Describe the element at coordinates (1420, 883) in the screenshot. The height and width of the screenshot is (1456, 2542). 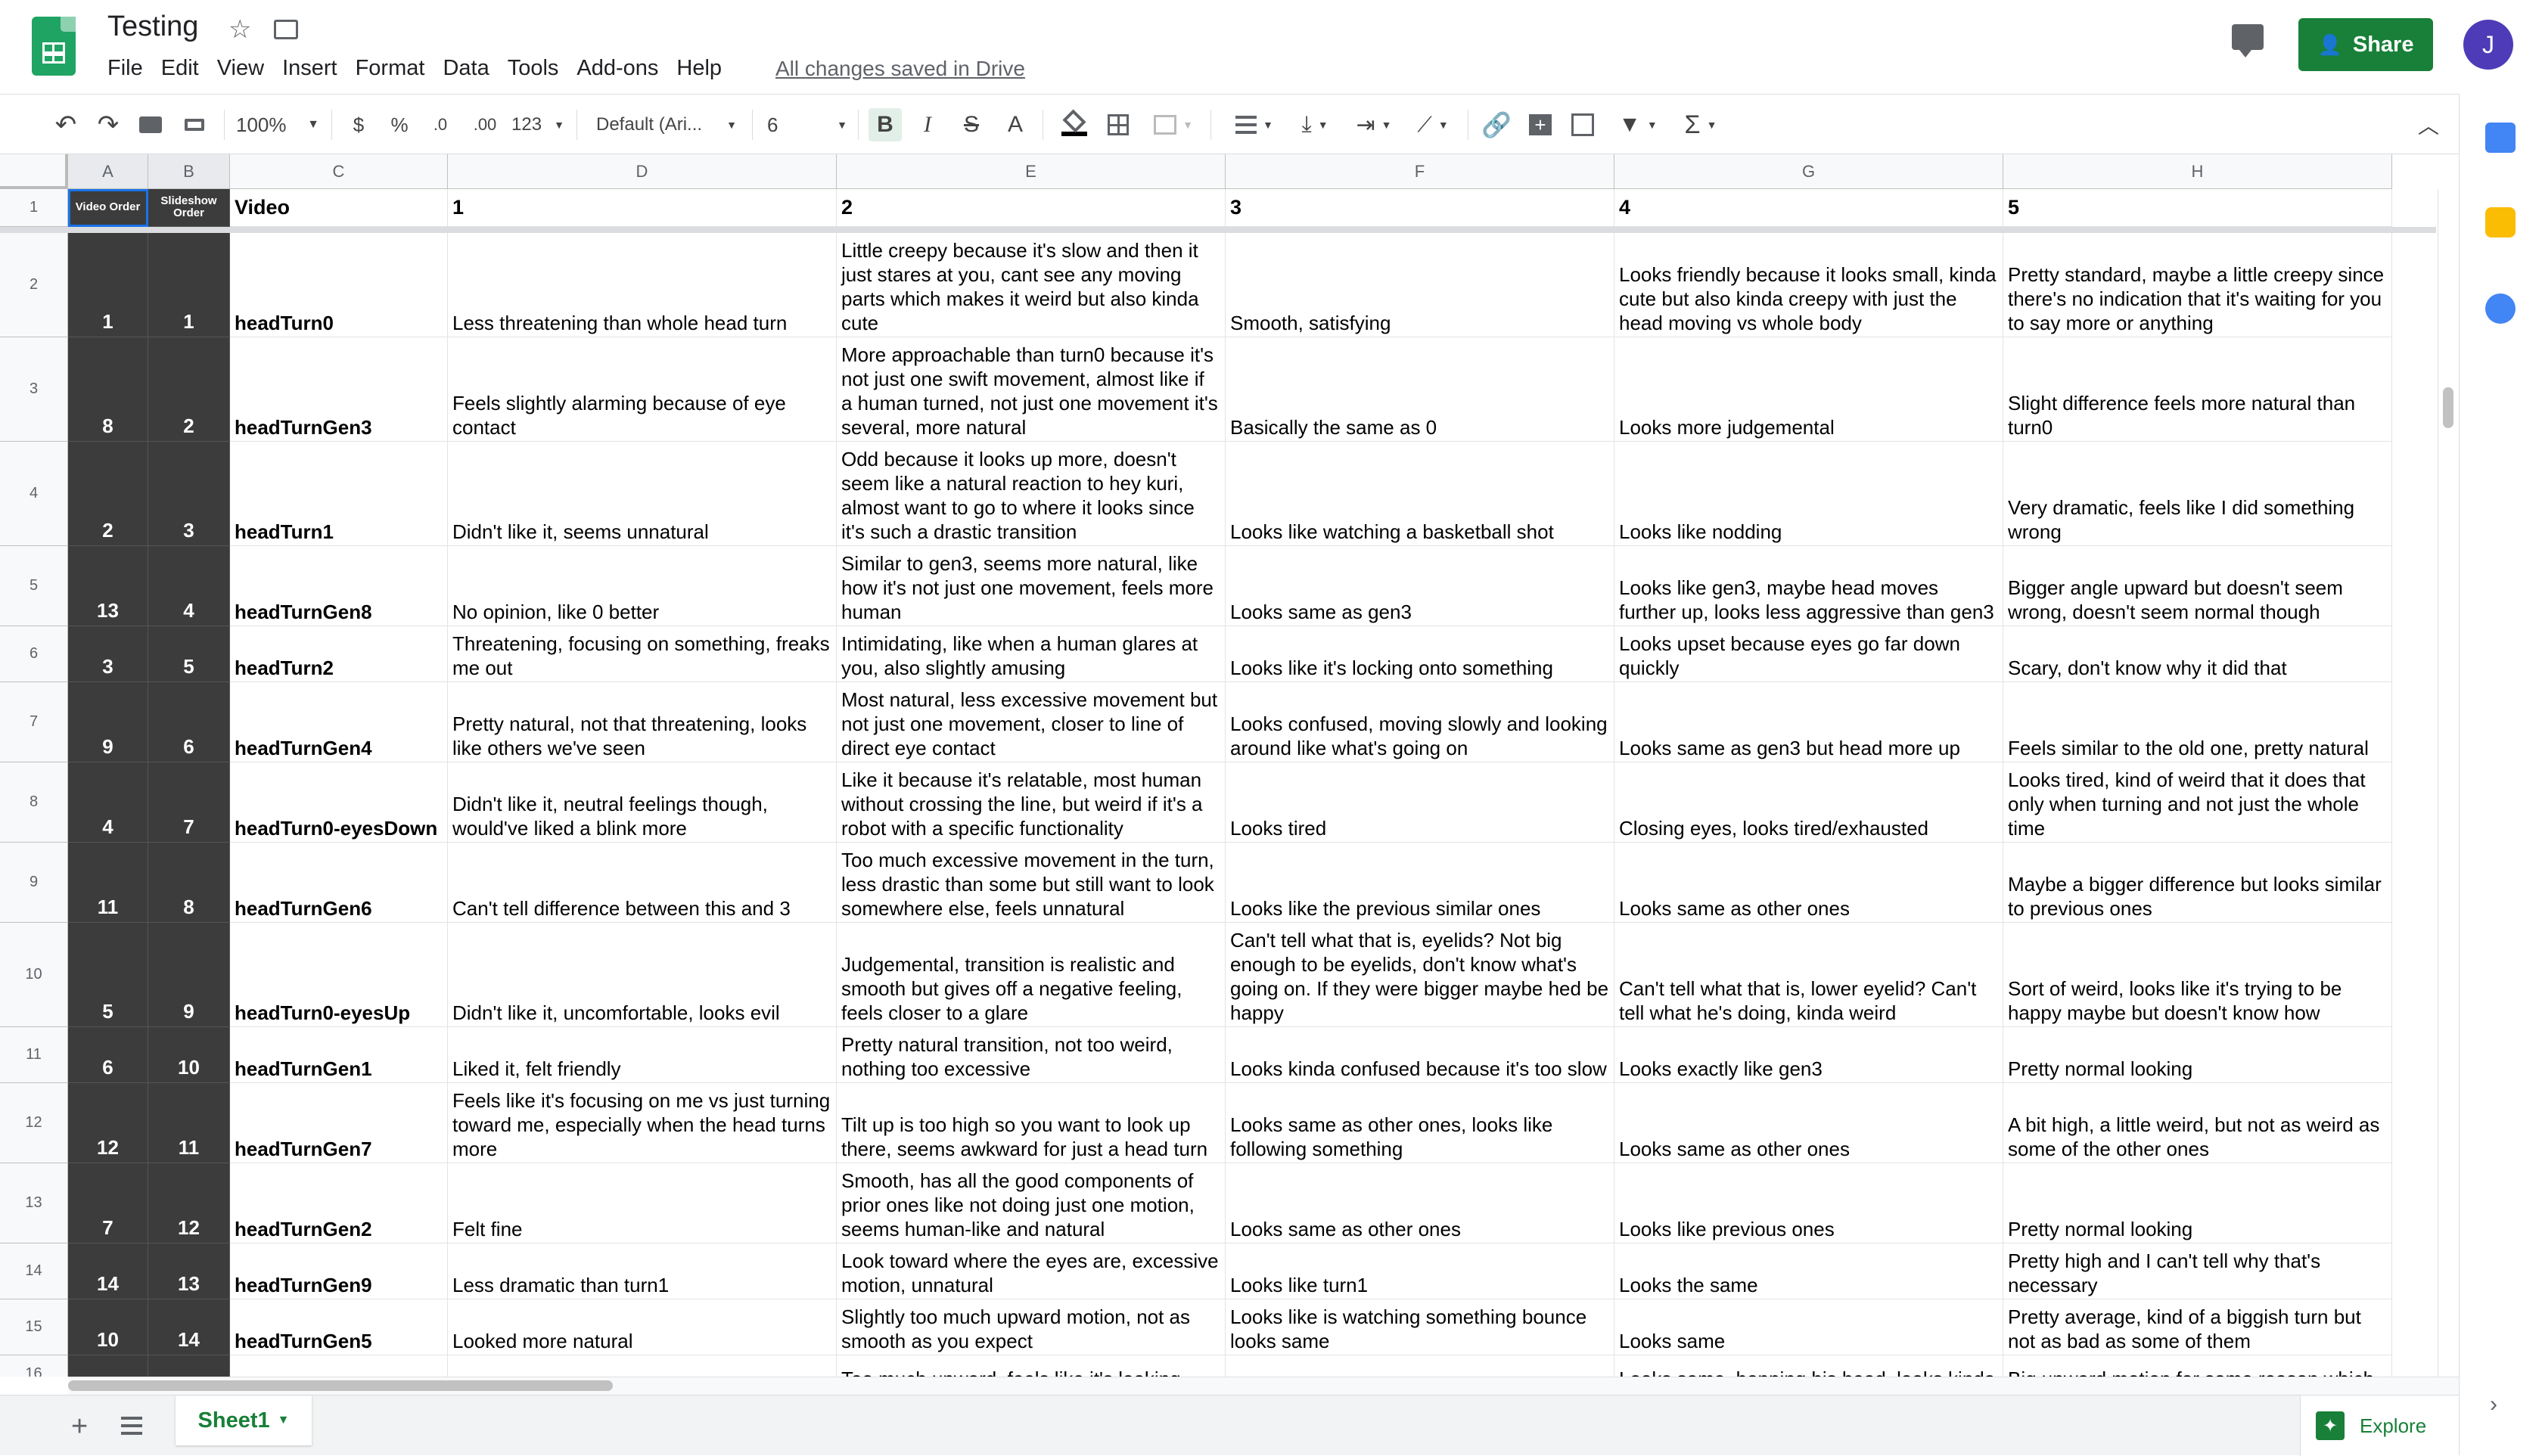
I see `cell-f: Looks like the previous similar ones` at that location.